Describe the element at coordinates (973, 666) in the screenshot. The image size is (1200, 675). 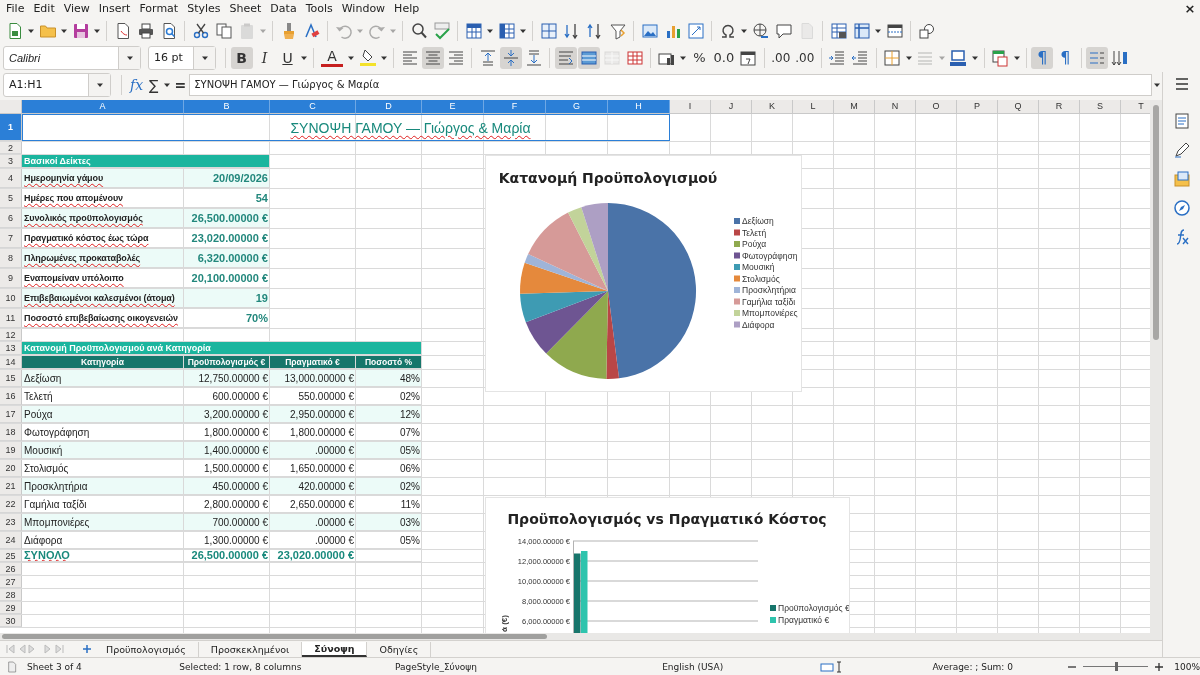
I see `status-text: Average: ; Sum: 0` at that location.